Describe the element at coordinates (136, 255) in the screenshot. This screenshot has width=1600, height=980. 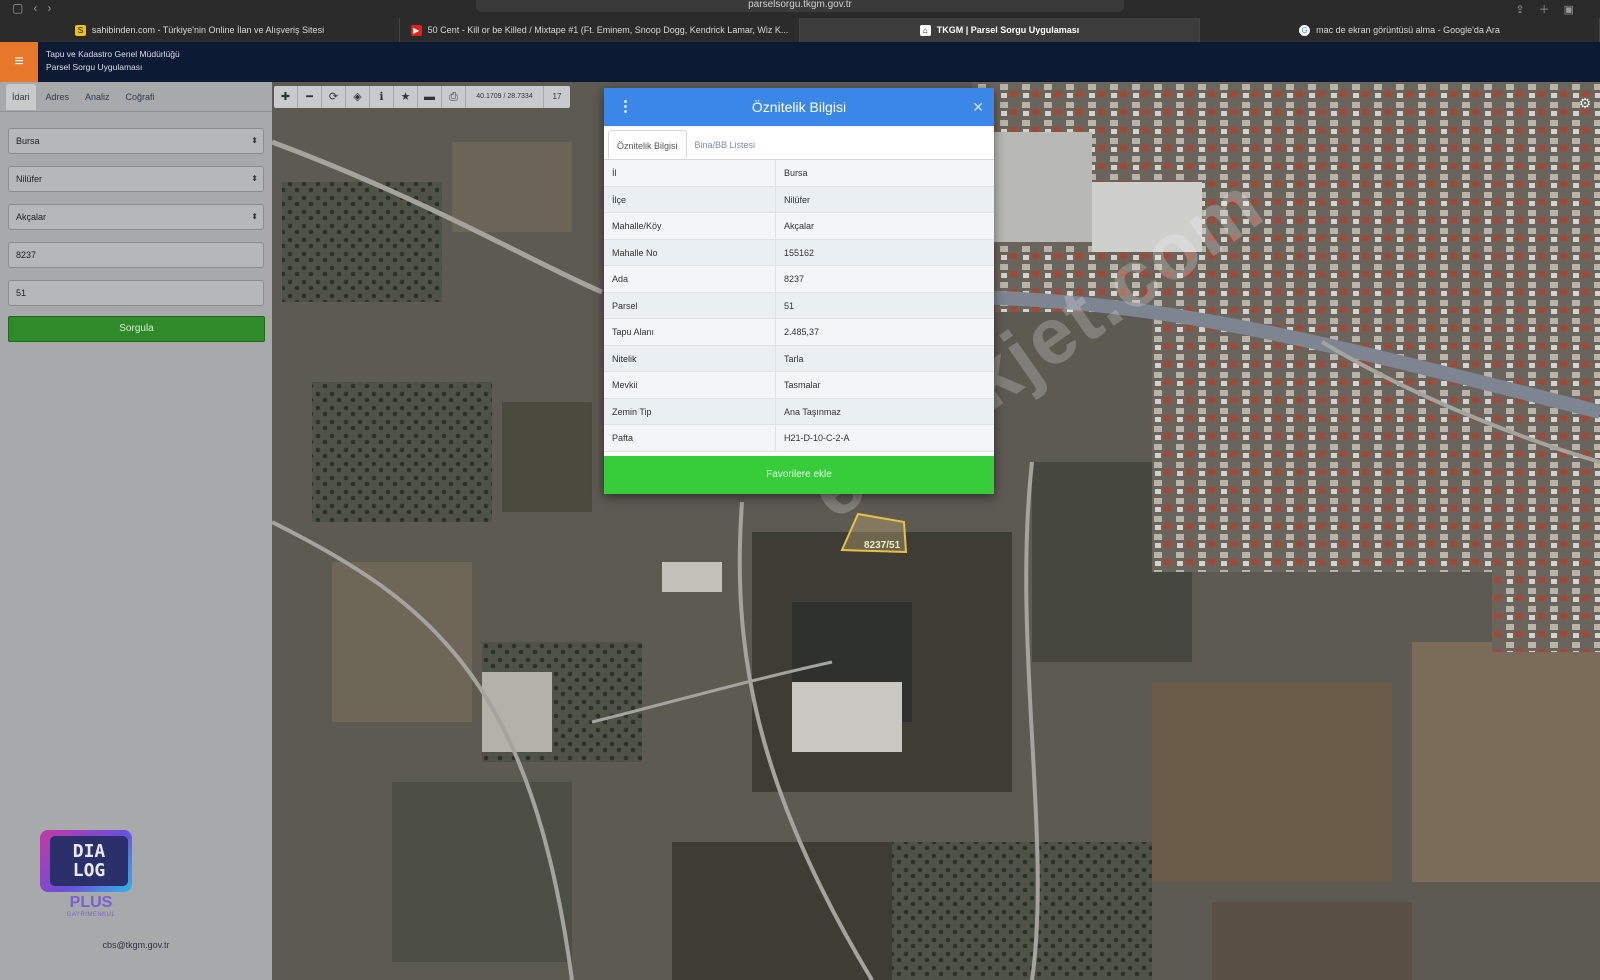
I see `ada-input: 8237` at that location.